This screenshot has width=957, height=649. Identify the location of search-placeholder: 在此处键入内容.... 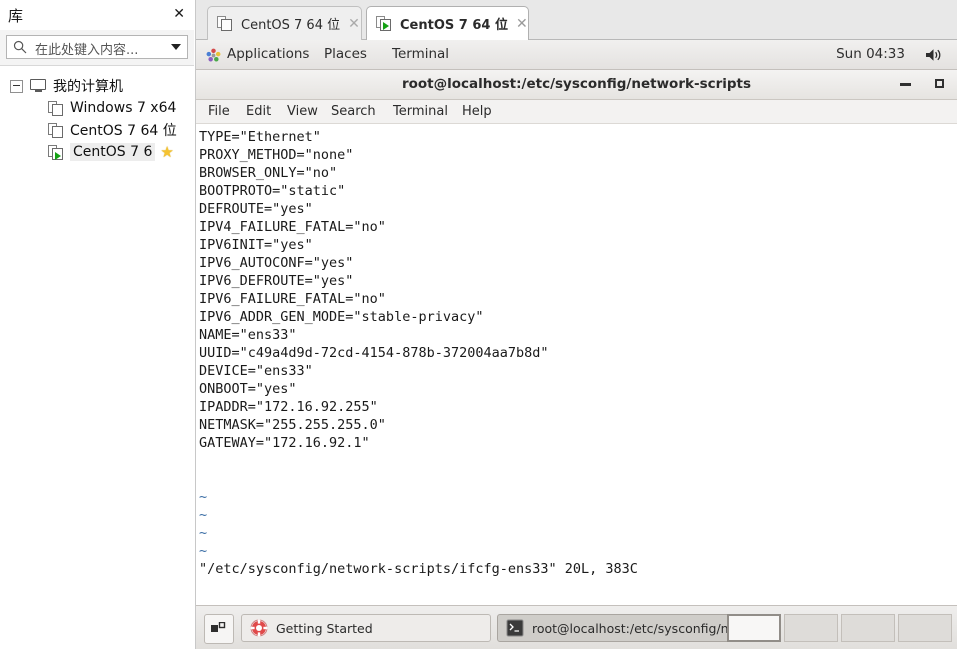
(87, 50).